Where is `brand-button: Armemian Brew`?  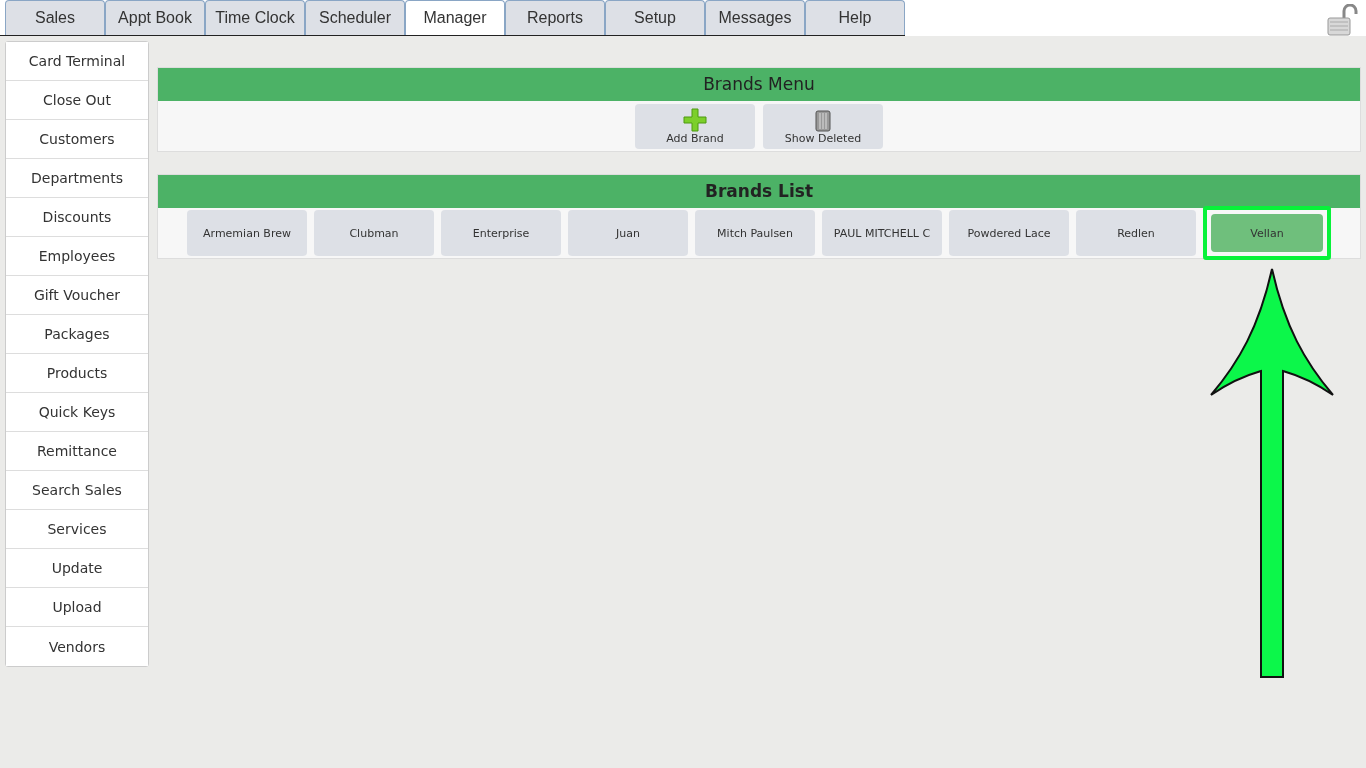 brand-button: Armemian Brew is located at coordinates (247, 233).